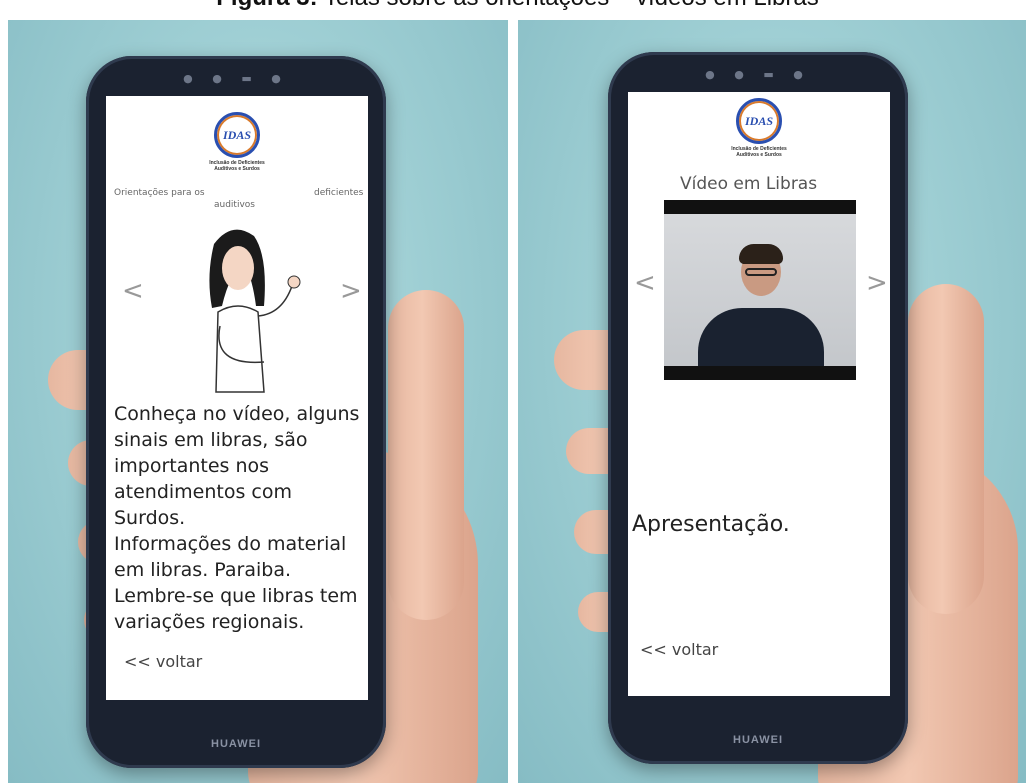  Describe the element at coordinates (339, 193) in the screenshot. I see `header-text-right: deficientes` at that location.